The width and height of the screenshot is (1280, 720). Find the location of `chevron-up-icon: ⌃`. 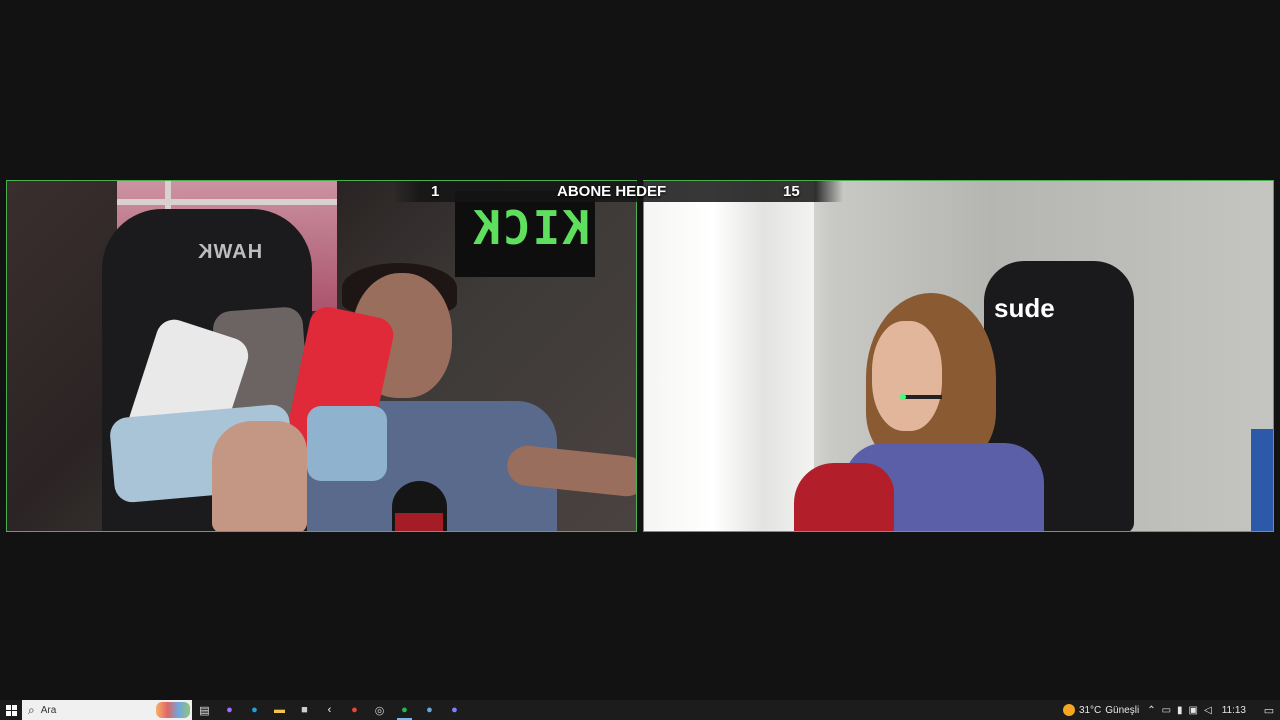

chevron-up-icon: ⌃ is located at coordinates (1151, 710).